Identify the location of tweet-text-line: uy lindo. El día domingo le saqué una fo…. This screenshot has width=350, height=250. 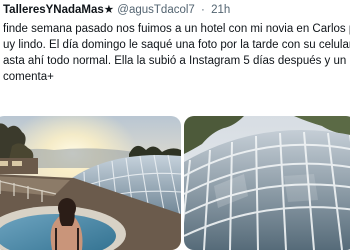
(176, 45).